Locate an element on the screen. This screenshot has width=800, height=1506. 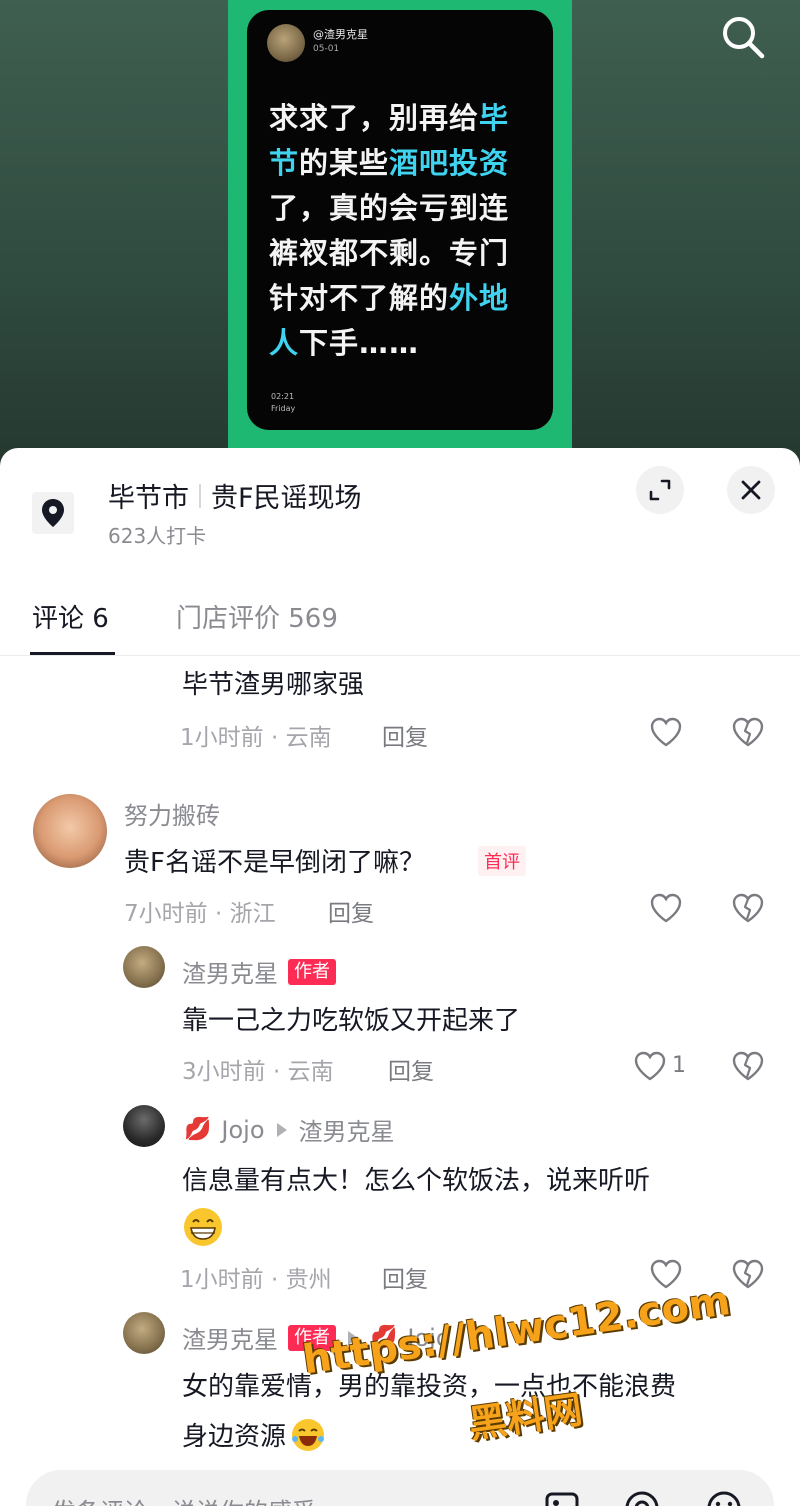
comment-text-line1: 女的靠爱情，男的靠投资，一点也不能浪费 is located at coordinates (429, 1387).